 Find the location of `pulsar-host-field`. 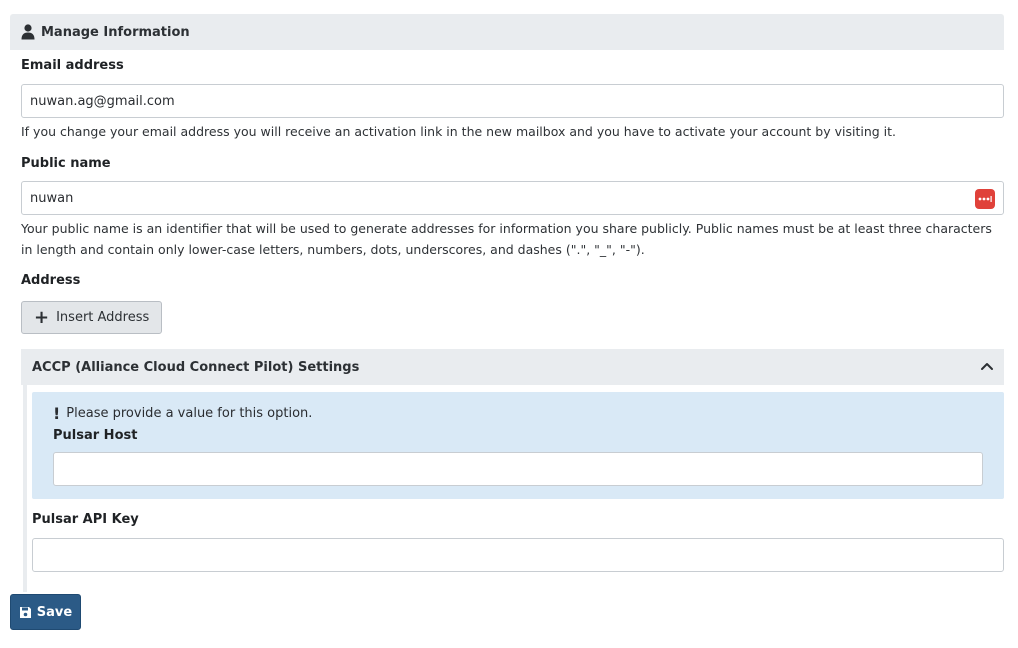

pulsar-host-field is located at coordinates (518, 469).